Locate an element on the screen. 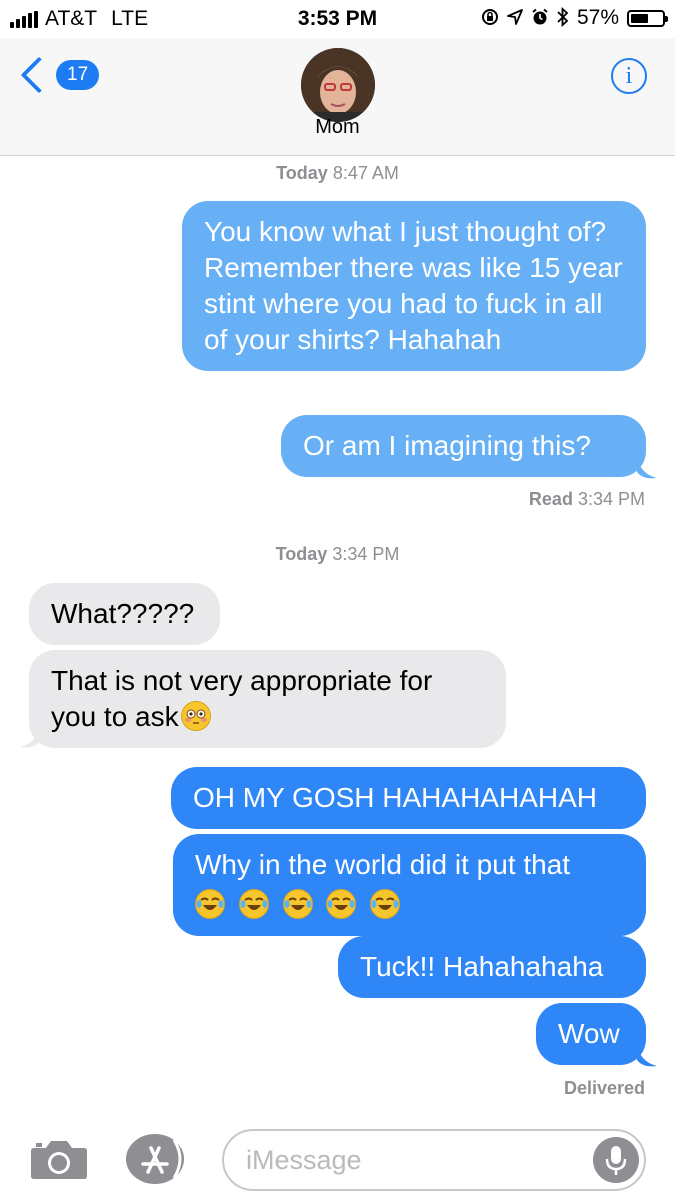 This screenshot has width=675, height=1200. app-store-icon is located at coordinates (155, 1159).